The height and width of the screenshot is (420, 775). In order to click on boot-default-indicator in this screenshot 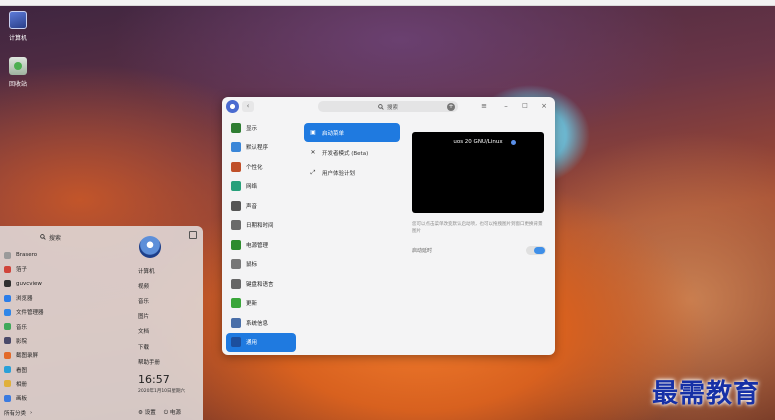, I will do `click(513, 142)`.